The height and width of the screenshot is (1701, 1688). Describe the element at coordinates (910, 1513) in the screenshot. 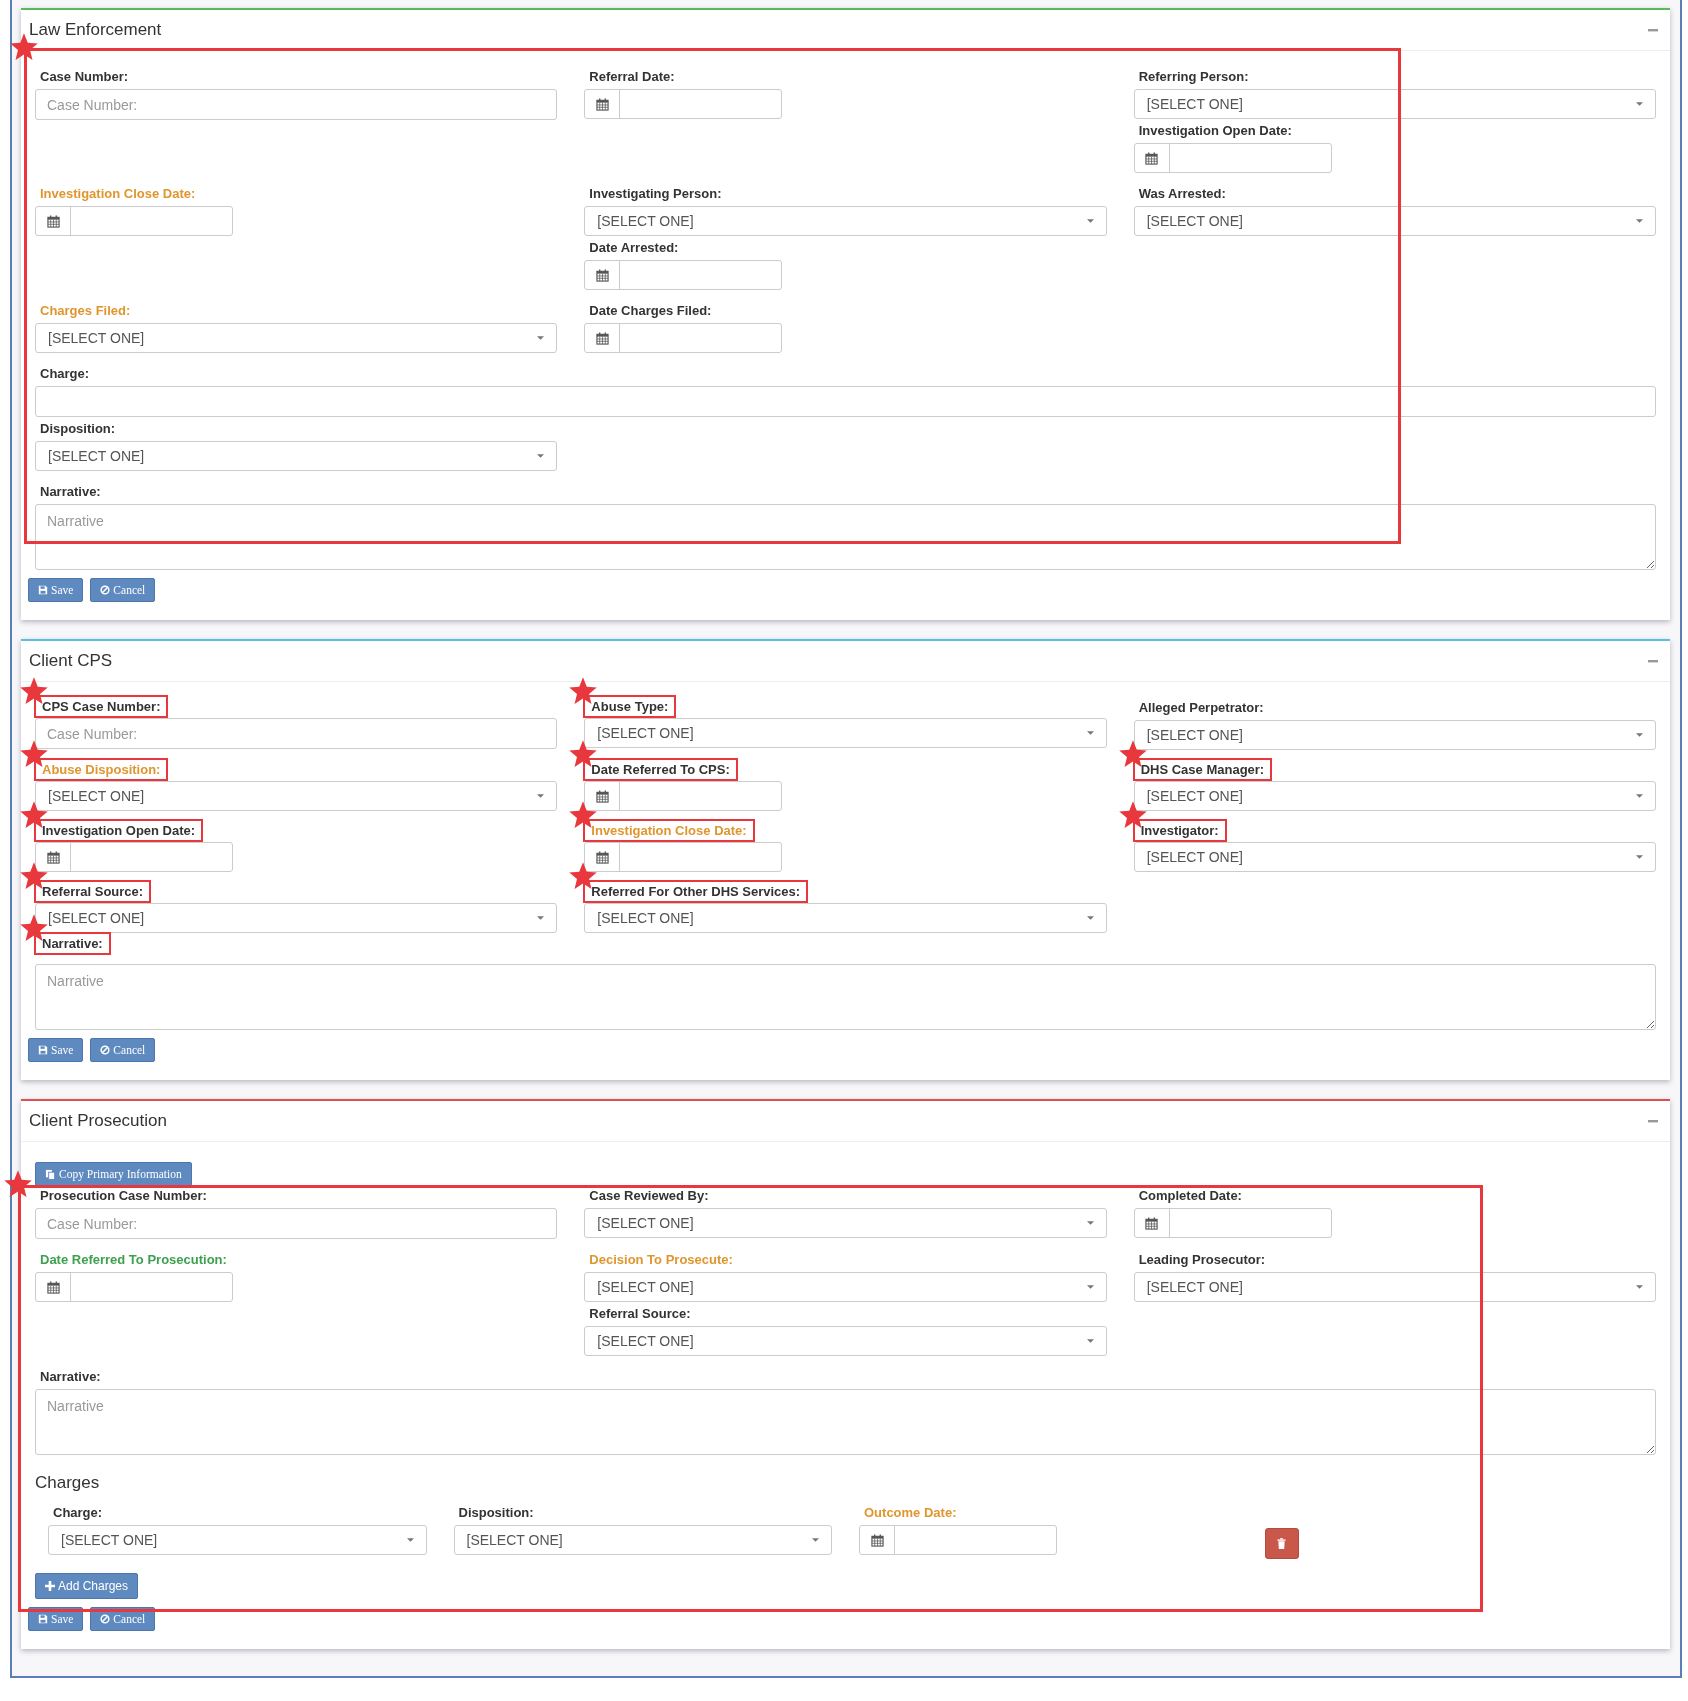

I see `field-label: Outcome Date:` at that location.